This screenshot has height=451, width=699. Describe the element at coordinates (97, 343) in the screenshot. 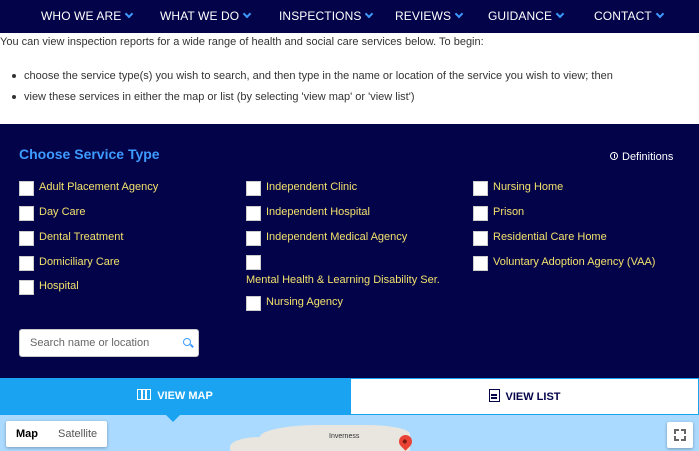

I see `search-input` at that location.